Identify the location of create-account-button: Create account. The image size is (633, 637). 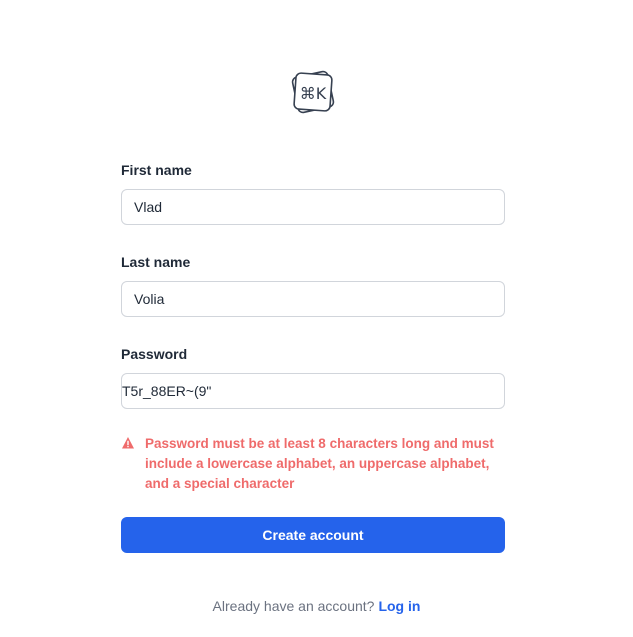
(313, 535).